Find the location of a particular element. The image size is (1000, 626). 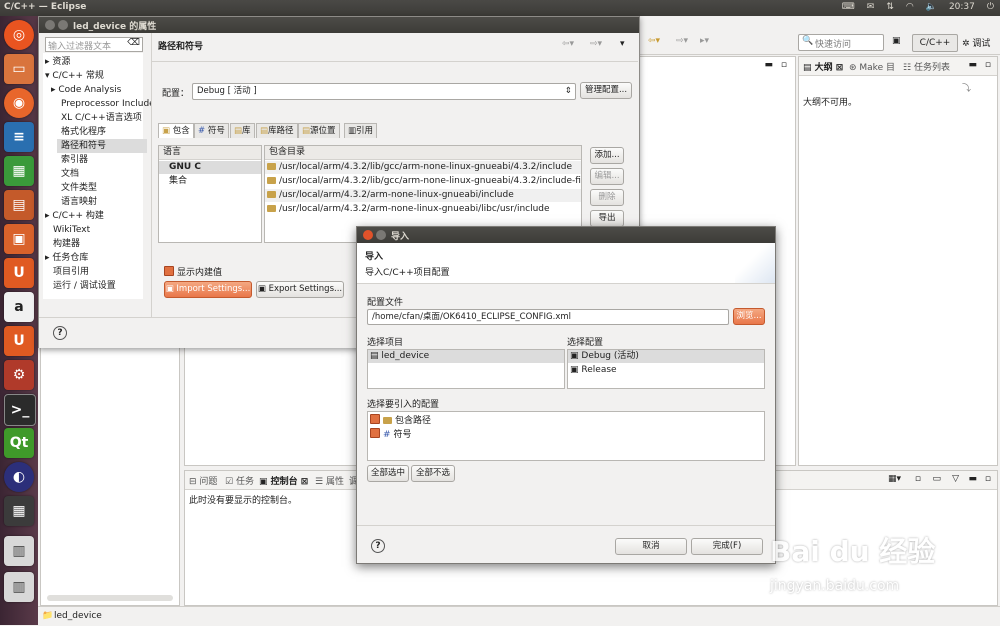

cancel-button: 取消 is located at coordinates (651, 546).